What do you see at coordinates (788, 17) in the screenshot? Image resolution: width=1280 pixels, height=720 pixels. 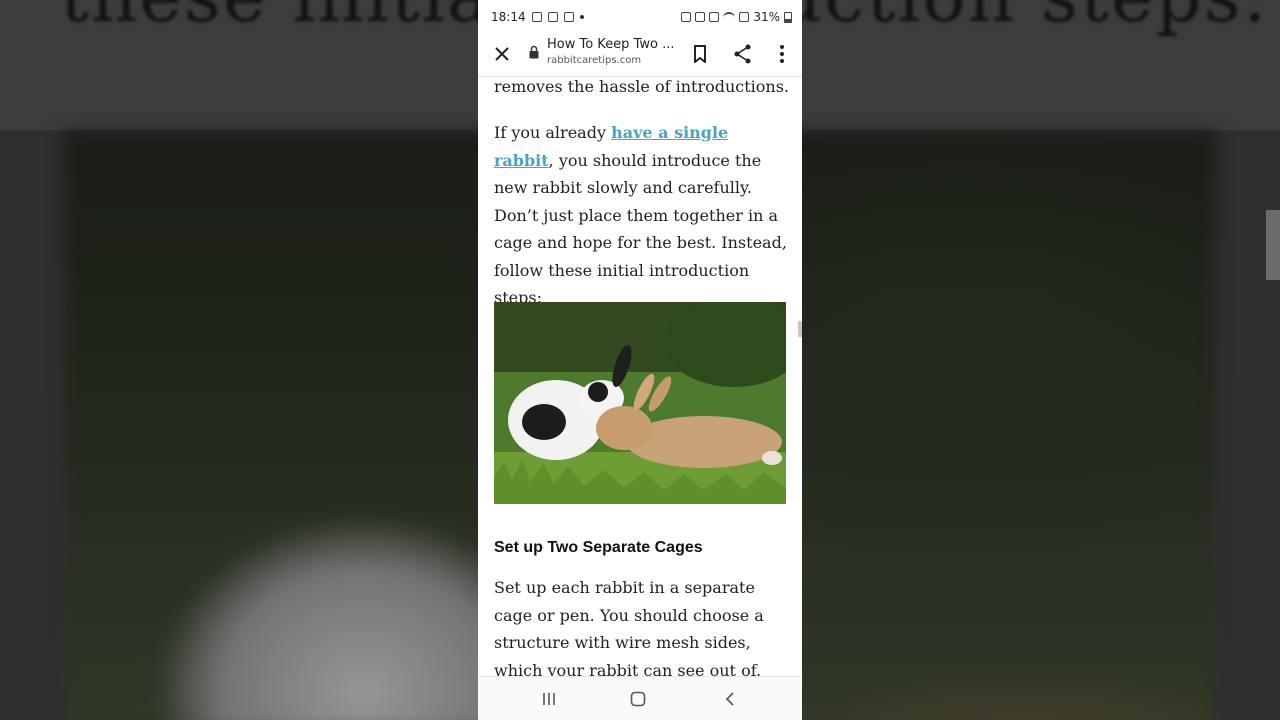 I see `battery-icon` at bounding box center [788, 17].